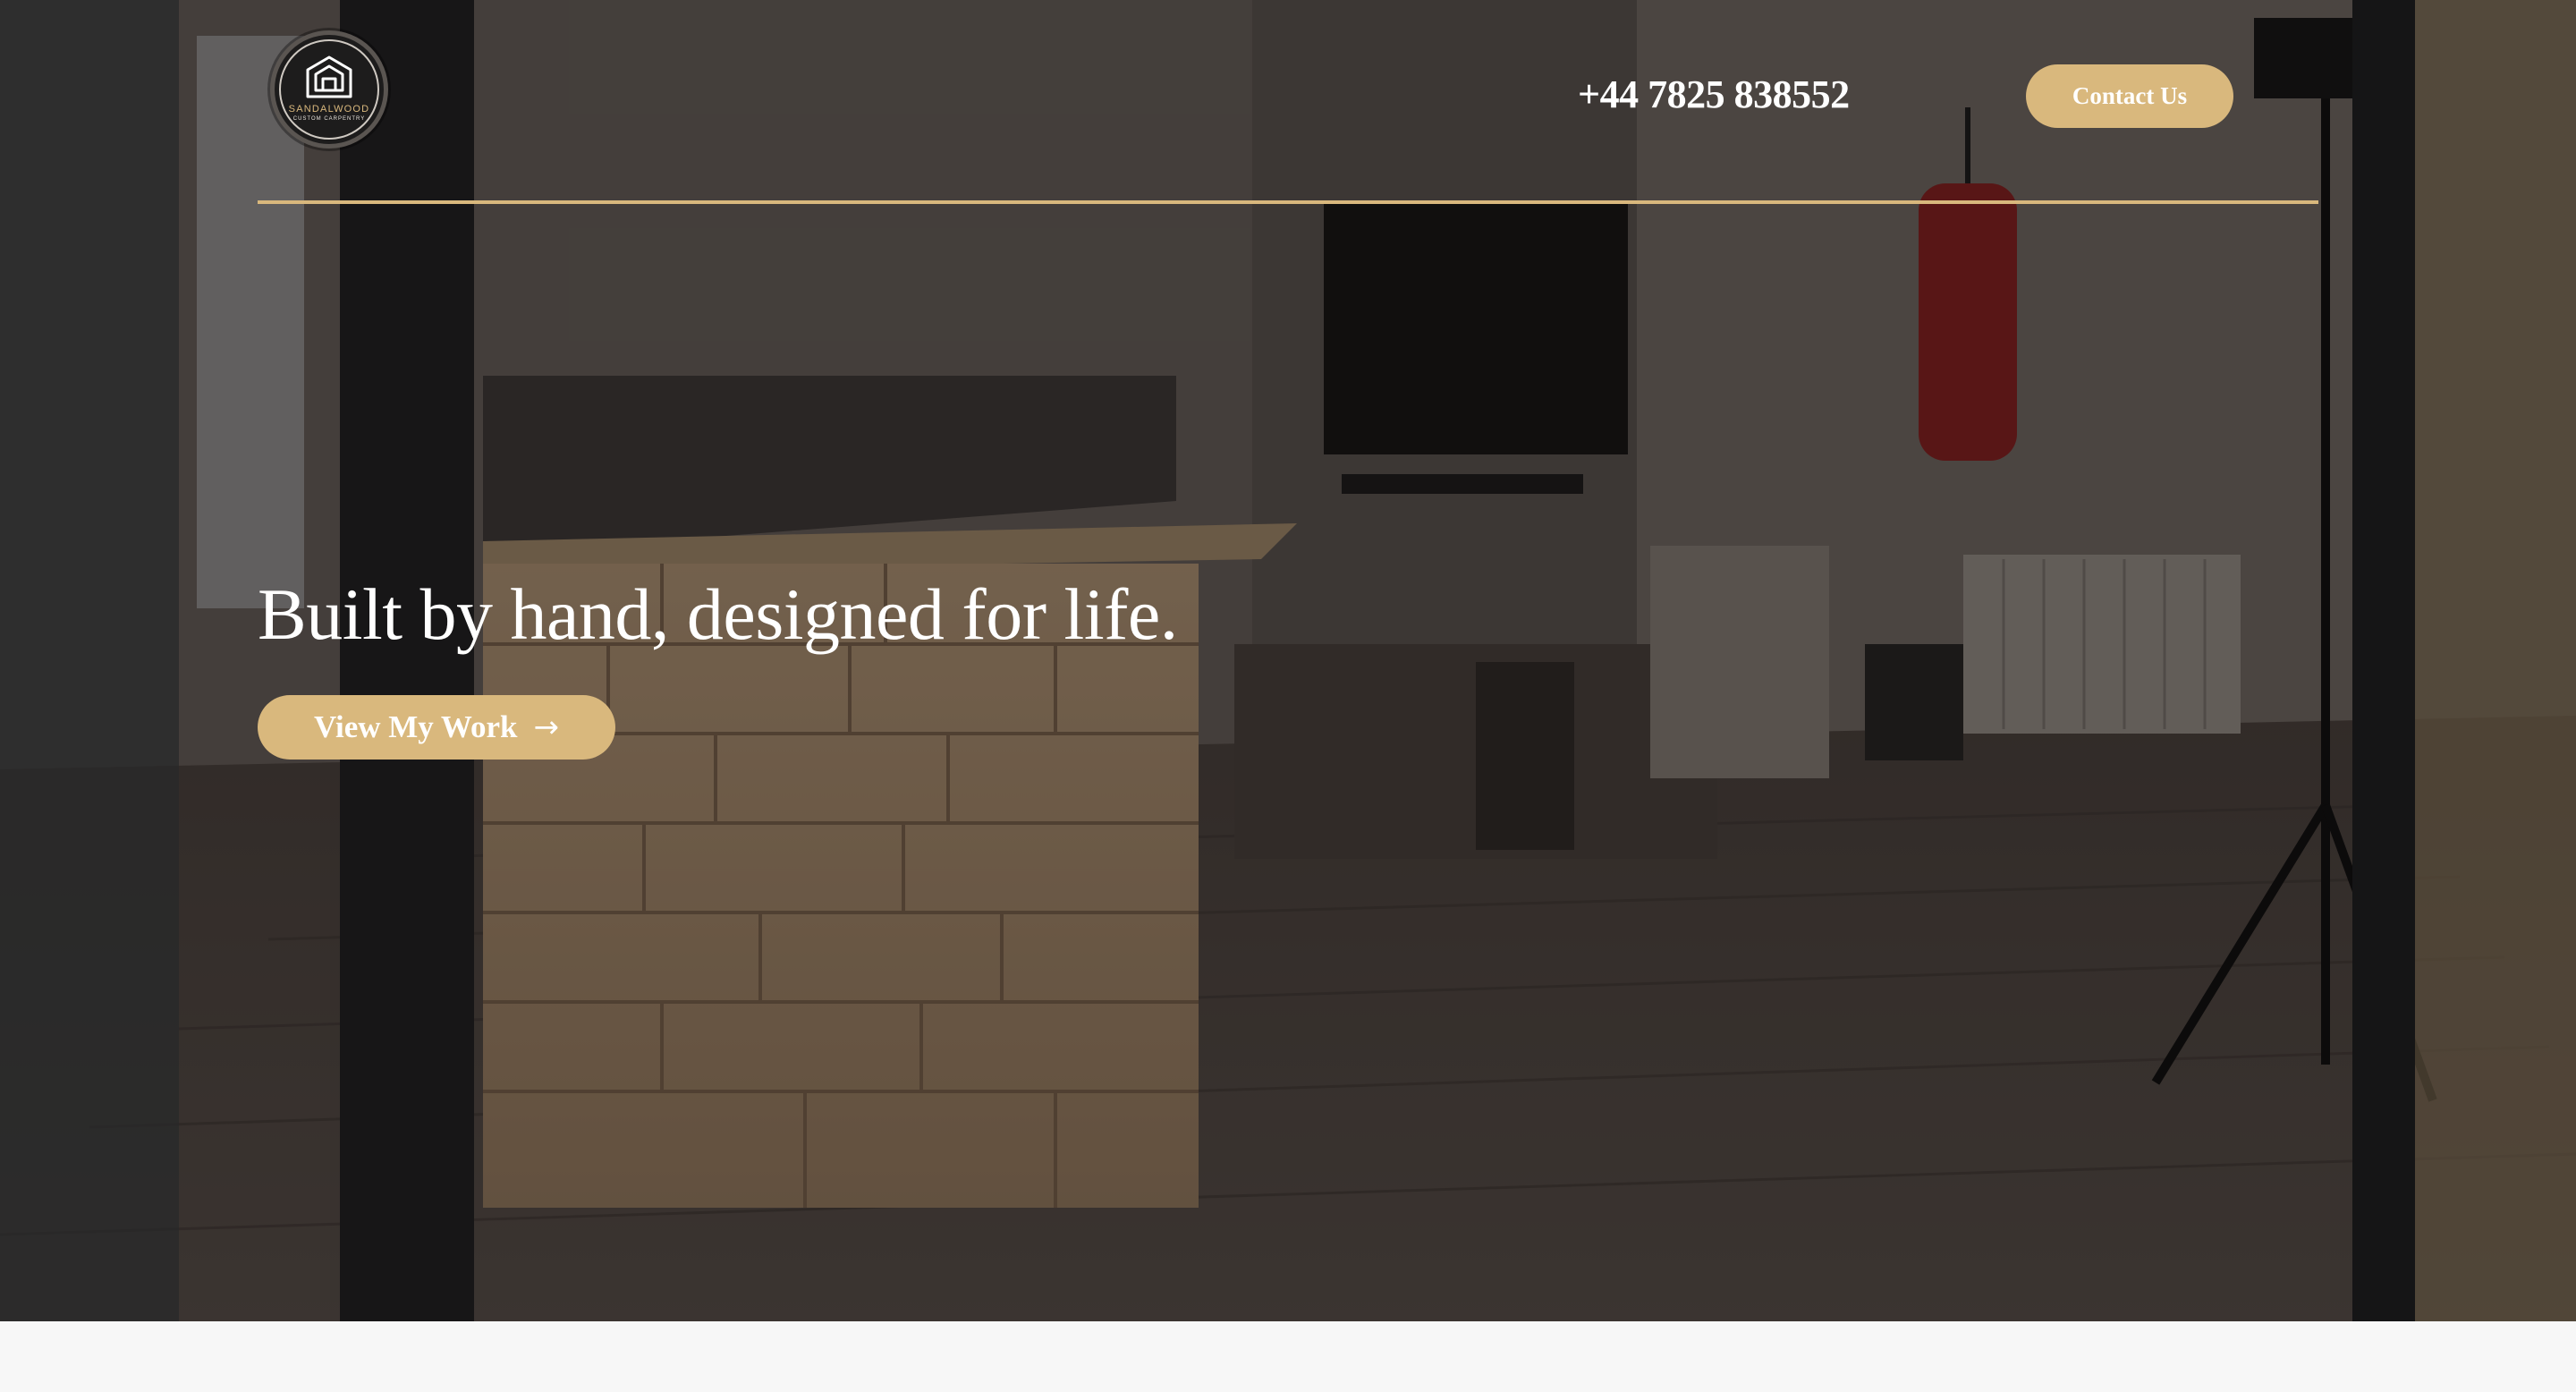 This screenshot has height=1392, width=2576. What do you see at coordinates (1288, 1356) in the screenshot?
I see `next-section` at bounding box center [1288, 1356].